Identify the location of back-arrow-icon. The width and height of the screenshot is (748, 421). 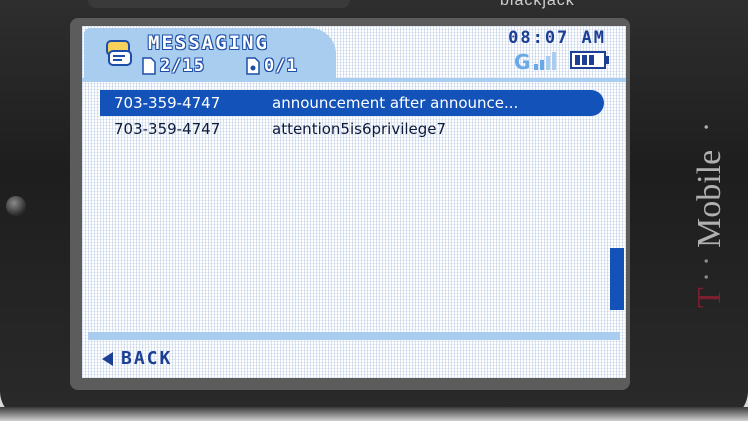
(107, 358).